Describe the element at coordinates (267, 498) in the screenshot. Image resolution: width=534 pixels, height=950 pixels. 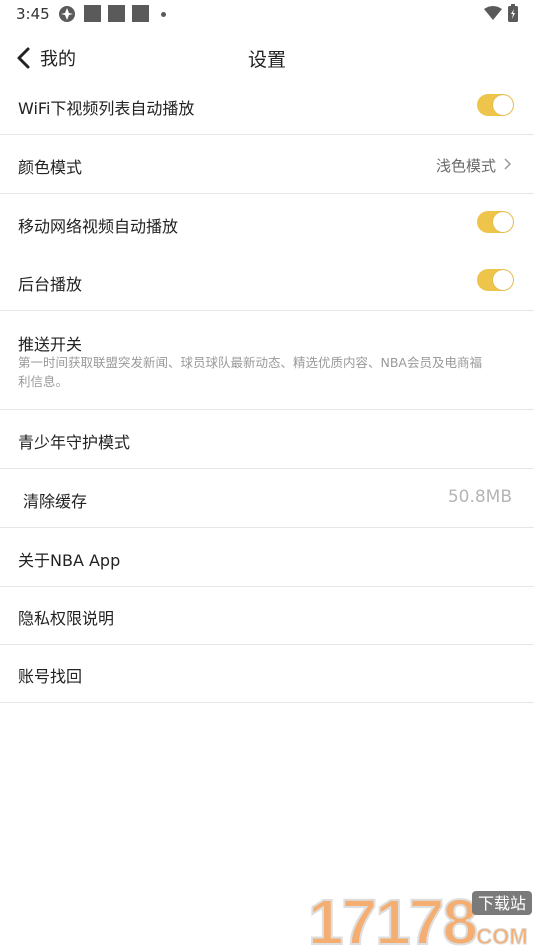
I see `setting-clear-cache: 清除缓存 50.8MB` at that location.